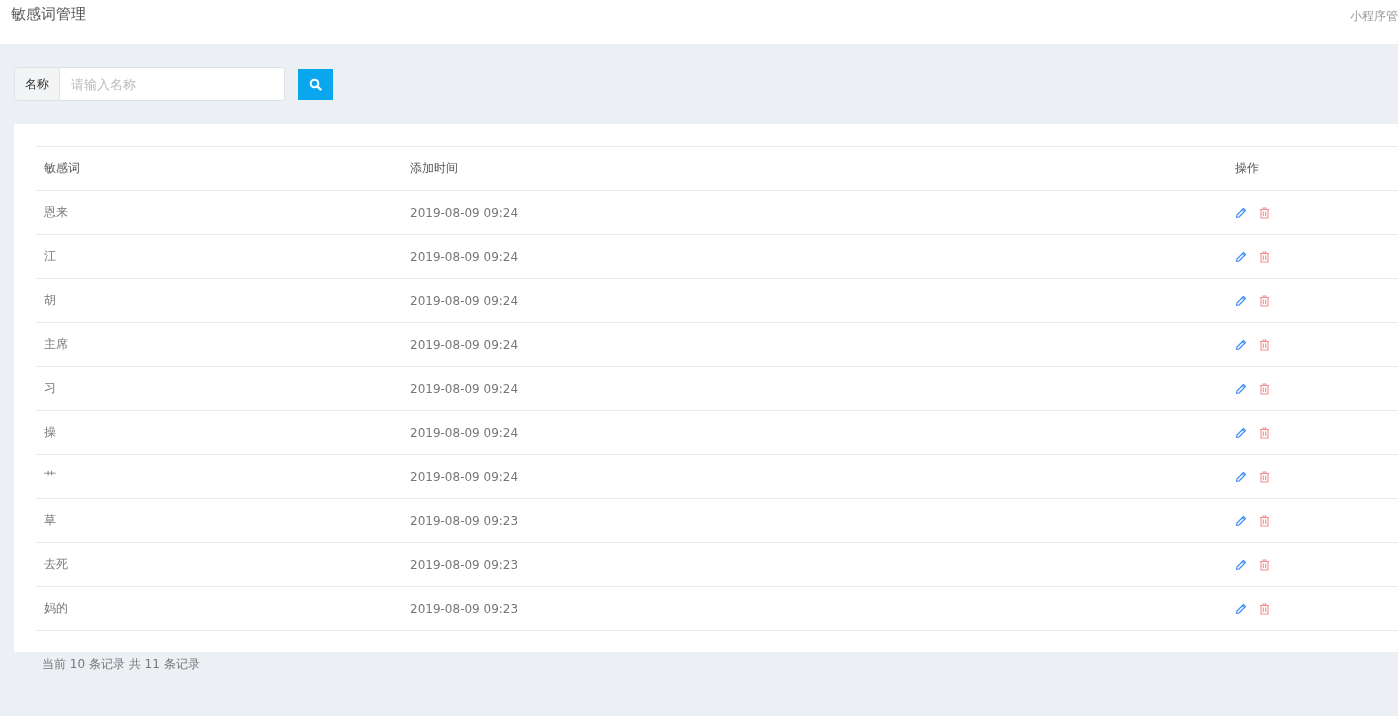 Image resolution: width=1398 pixels, height=716 pixels. Describe the element at coordinates (50, 300) in the screenshot. I see `word-cell-text: 胡` at that location.